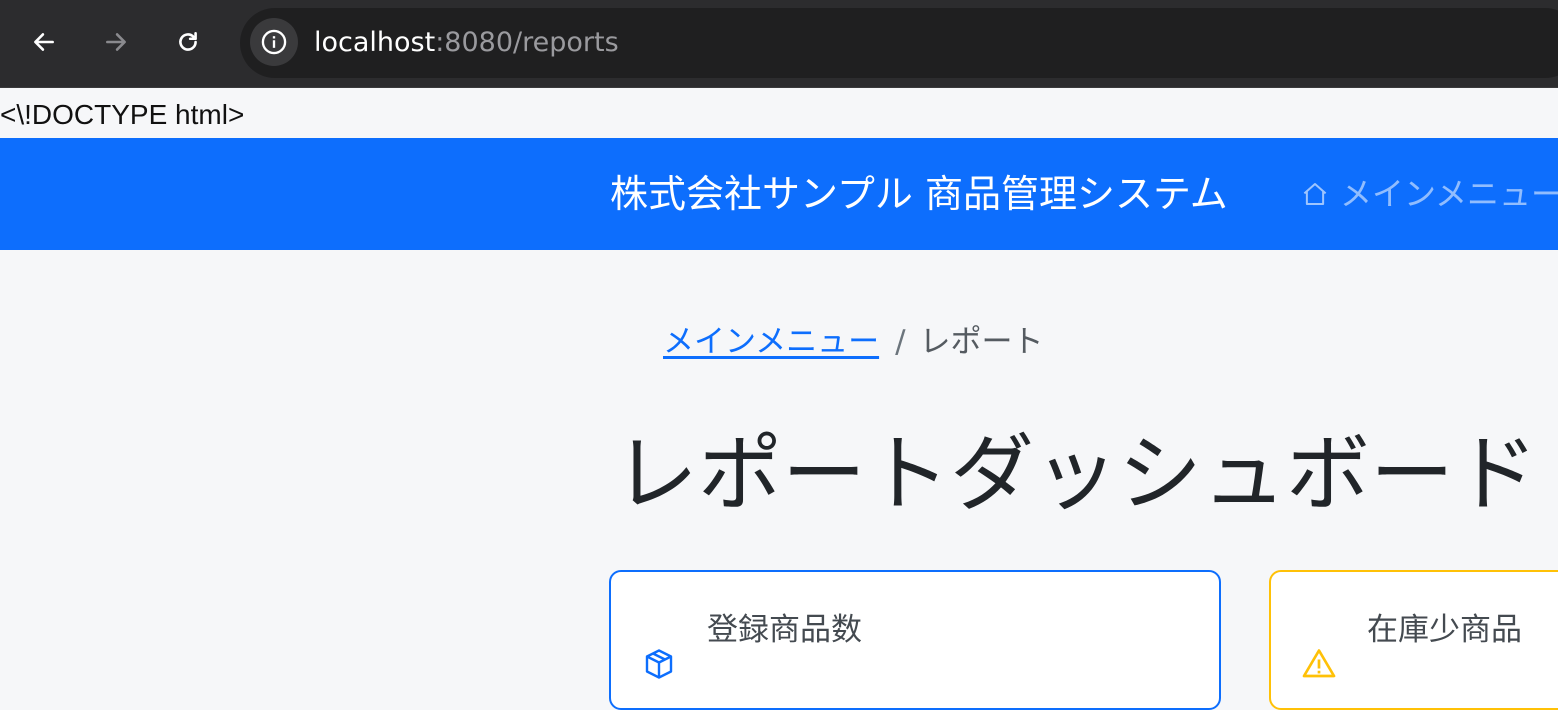 The image size is (1558, 710). I want to click on low-stock-card: 在庫少商品, so click(1413, 640).